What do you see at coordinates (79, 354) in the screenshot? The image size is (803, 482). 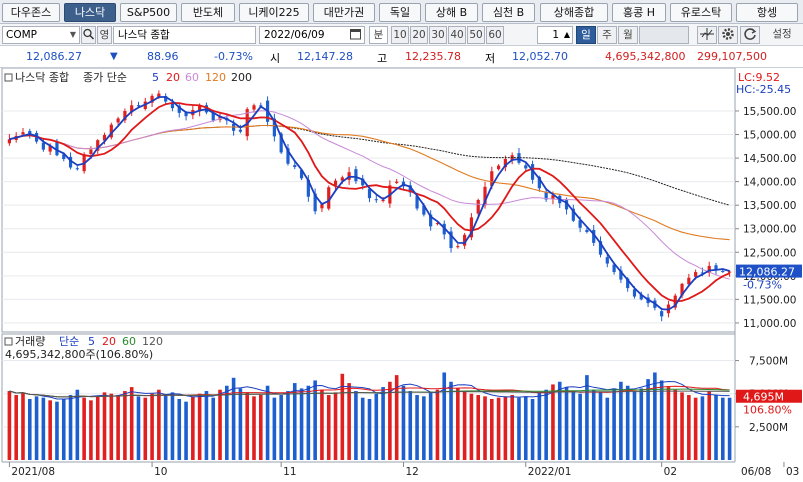 I see `volume-current-text: 4,695,342,800주(106.80%)` at bounding box center [79, 354].